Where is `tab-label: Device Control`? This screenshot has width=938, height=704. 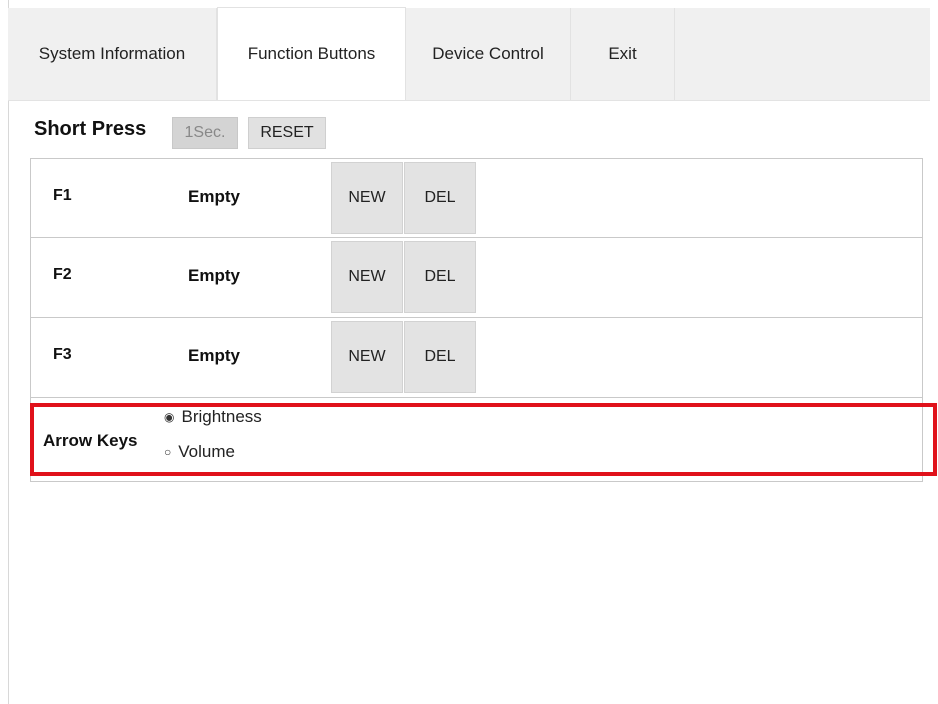
tab-label: Device Control is located at coordinates (488, 53).